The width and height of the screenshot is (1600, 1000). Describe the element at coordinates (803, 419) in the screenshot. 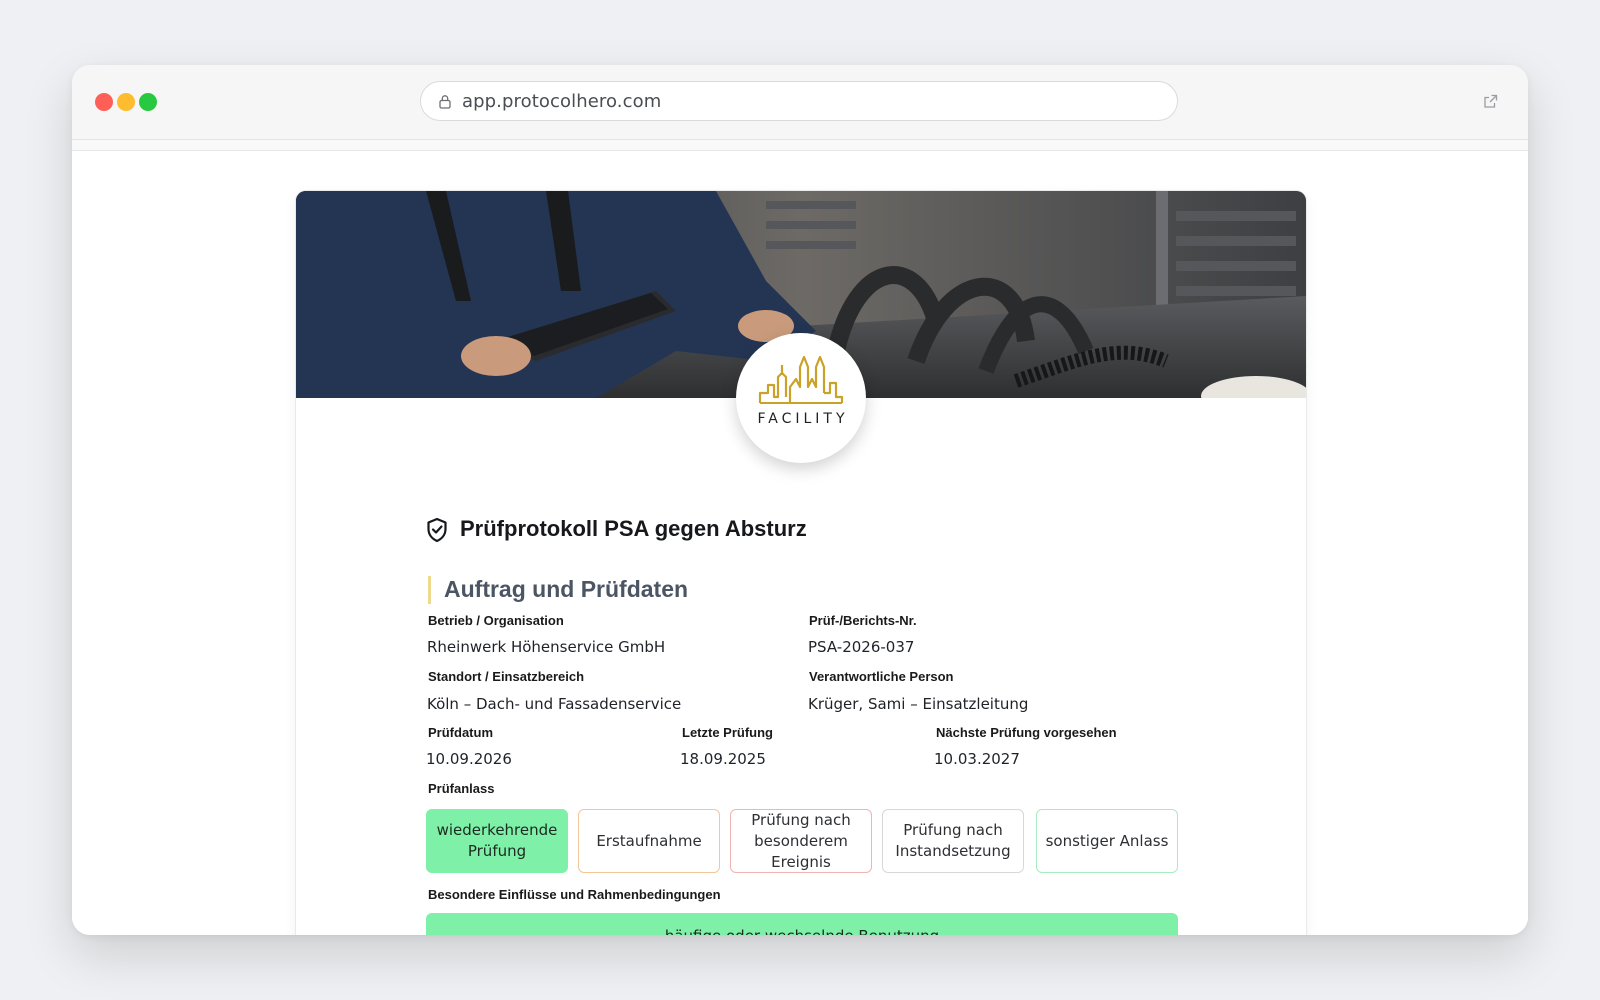

I see `logo-text: FACILITY` at that location.